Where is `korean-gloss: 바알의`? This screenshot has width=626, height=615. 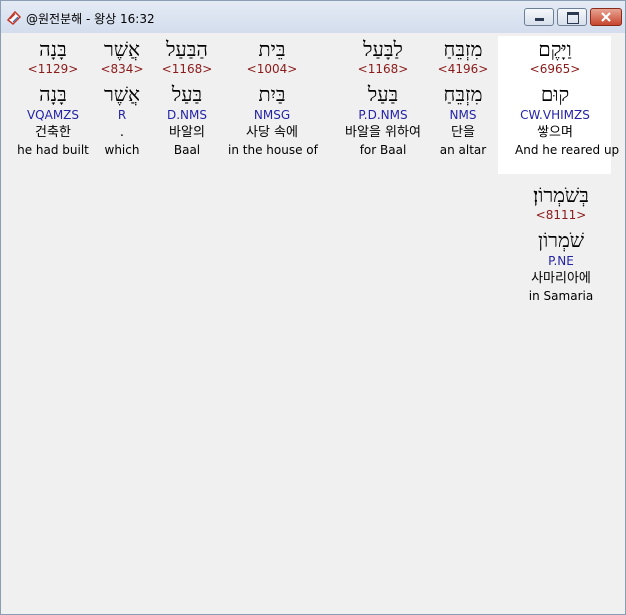
korean-gloss: 바알의 is located at coordinates (187, 132).